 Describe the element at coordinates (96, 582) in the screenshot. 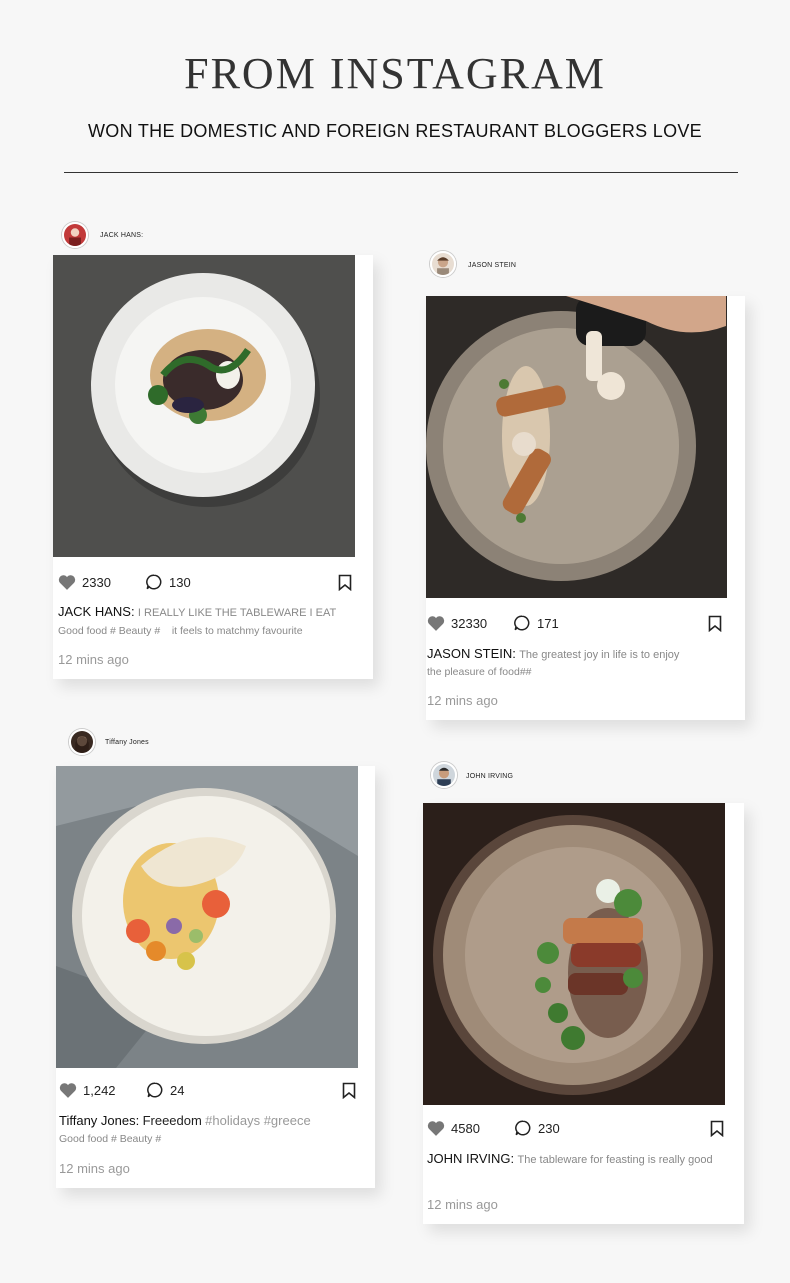

I see `like-count-value: 2330` at that location.